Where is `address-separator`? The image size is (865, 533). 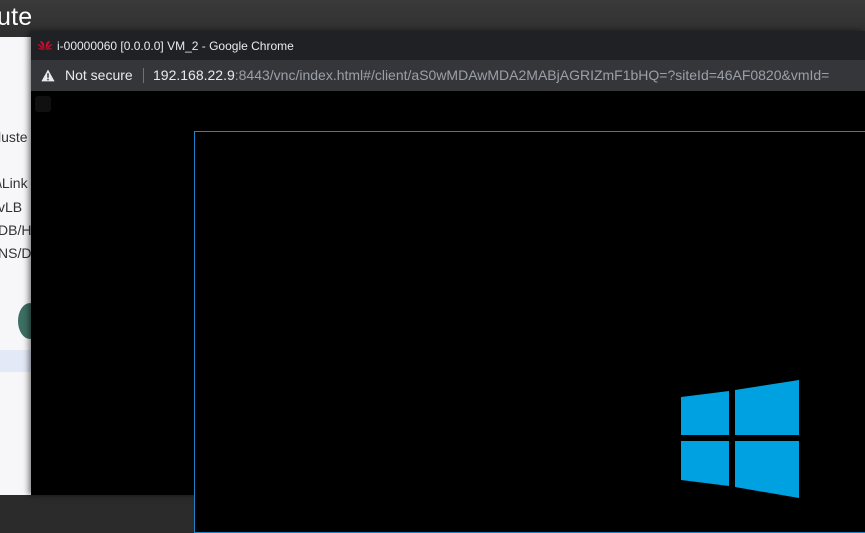
address-separator is located at coordinates (143, 75).